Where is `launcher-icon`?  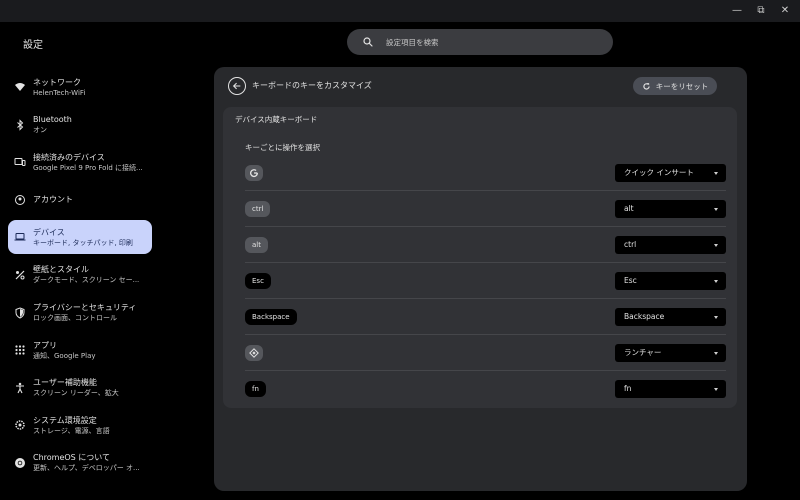 launcher-icon is located at coordinates (254, 352).